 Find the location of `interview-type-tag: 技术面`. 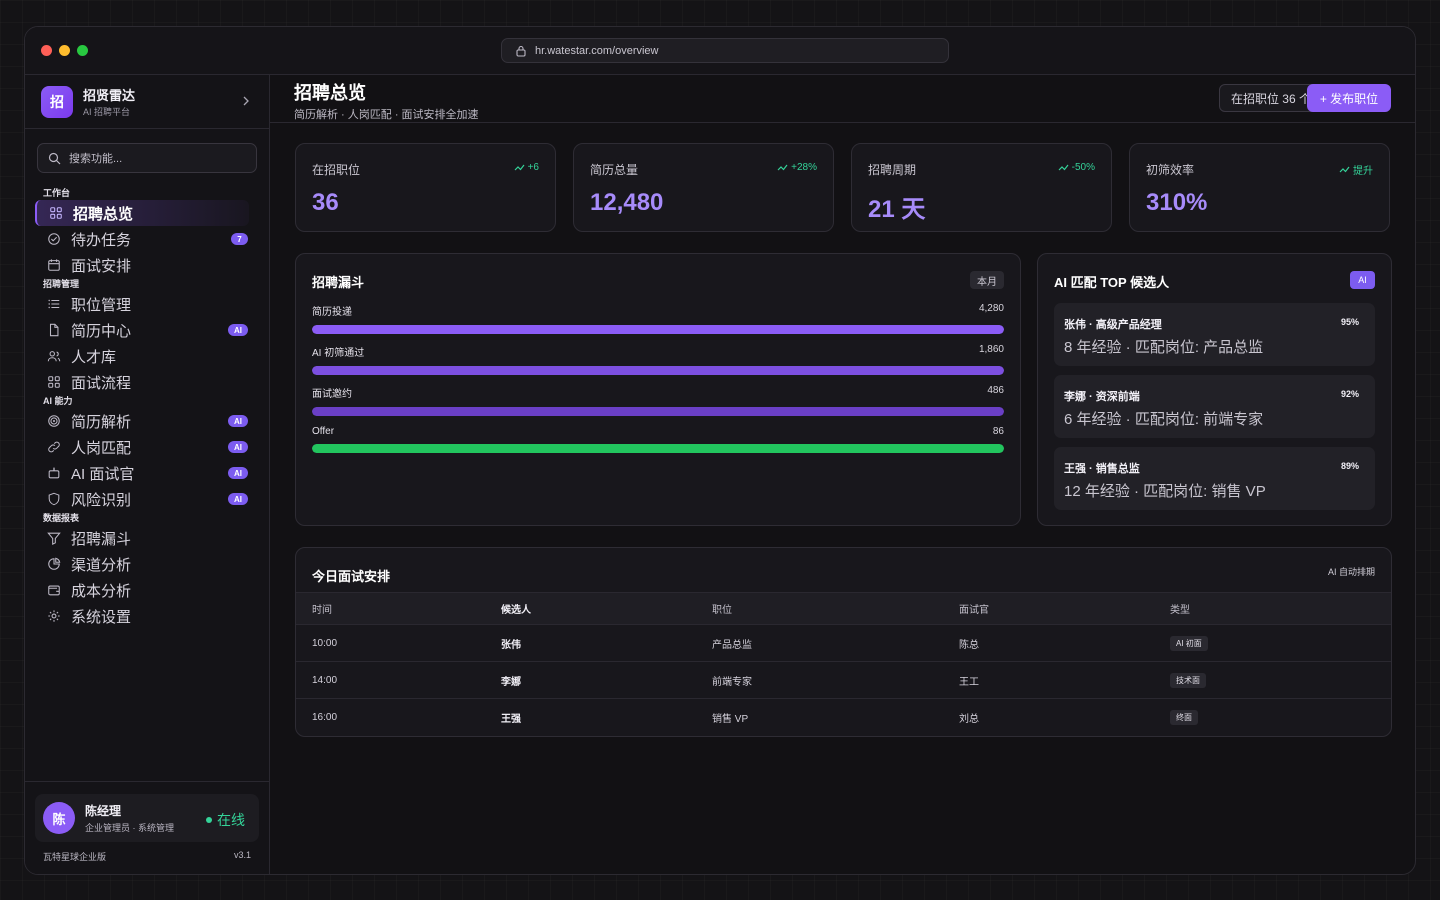

interview-type-tag: 技术面 is located at coordinates (1188, 680).